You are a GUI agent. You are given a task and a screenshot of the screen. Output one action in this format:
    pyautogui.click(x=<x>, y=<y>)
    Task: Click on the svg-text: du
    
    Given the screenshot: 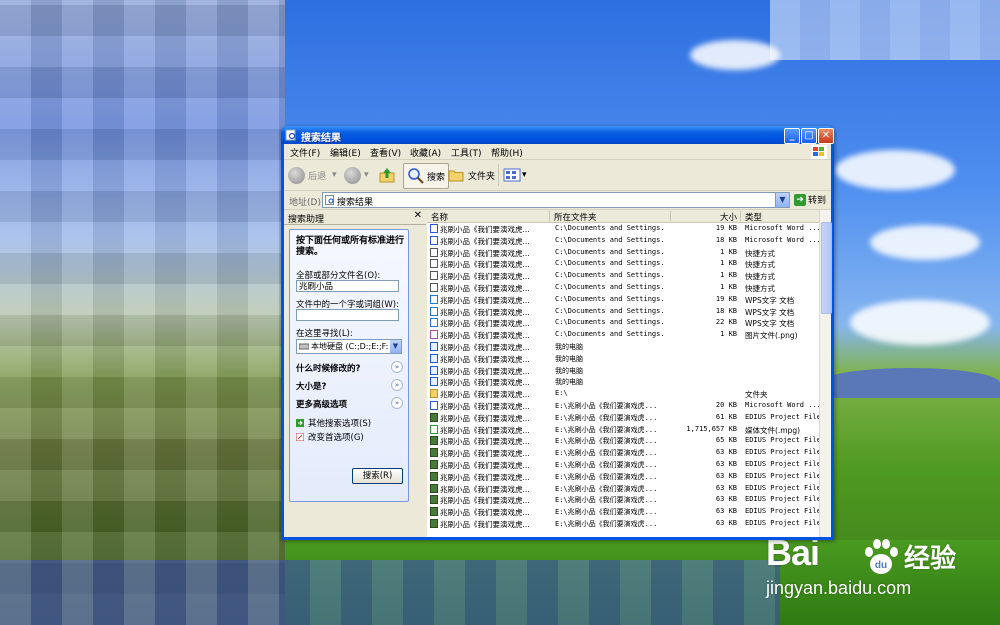 What is the action you would take?
    pyautogui.click(x=881, y=565)
    